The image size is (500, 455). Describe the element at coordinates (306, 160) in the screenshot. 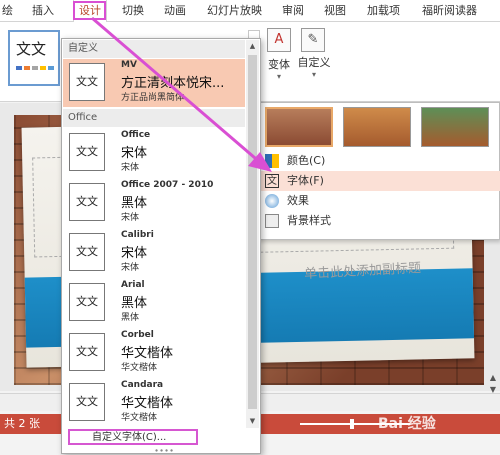

I see `menu-label: 颜色(C)` at that location.